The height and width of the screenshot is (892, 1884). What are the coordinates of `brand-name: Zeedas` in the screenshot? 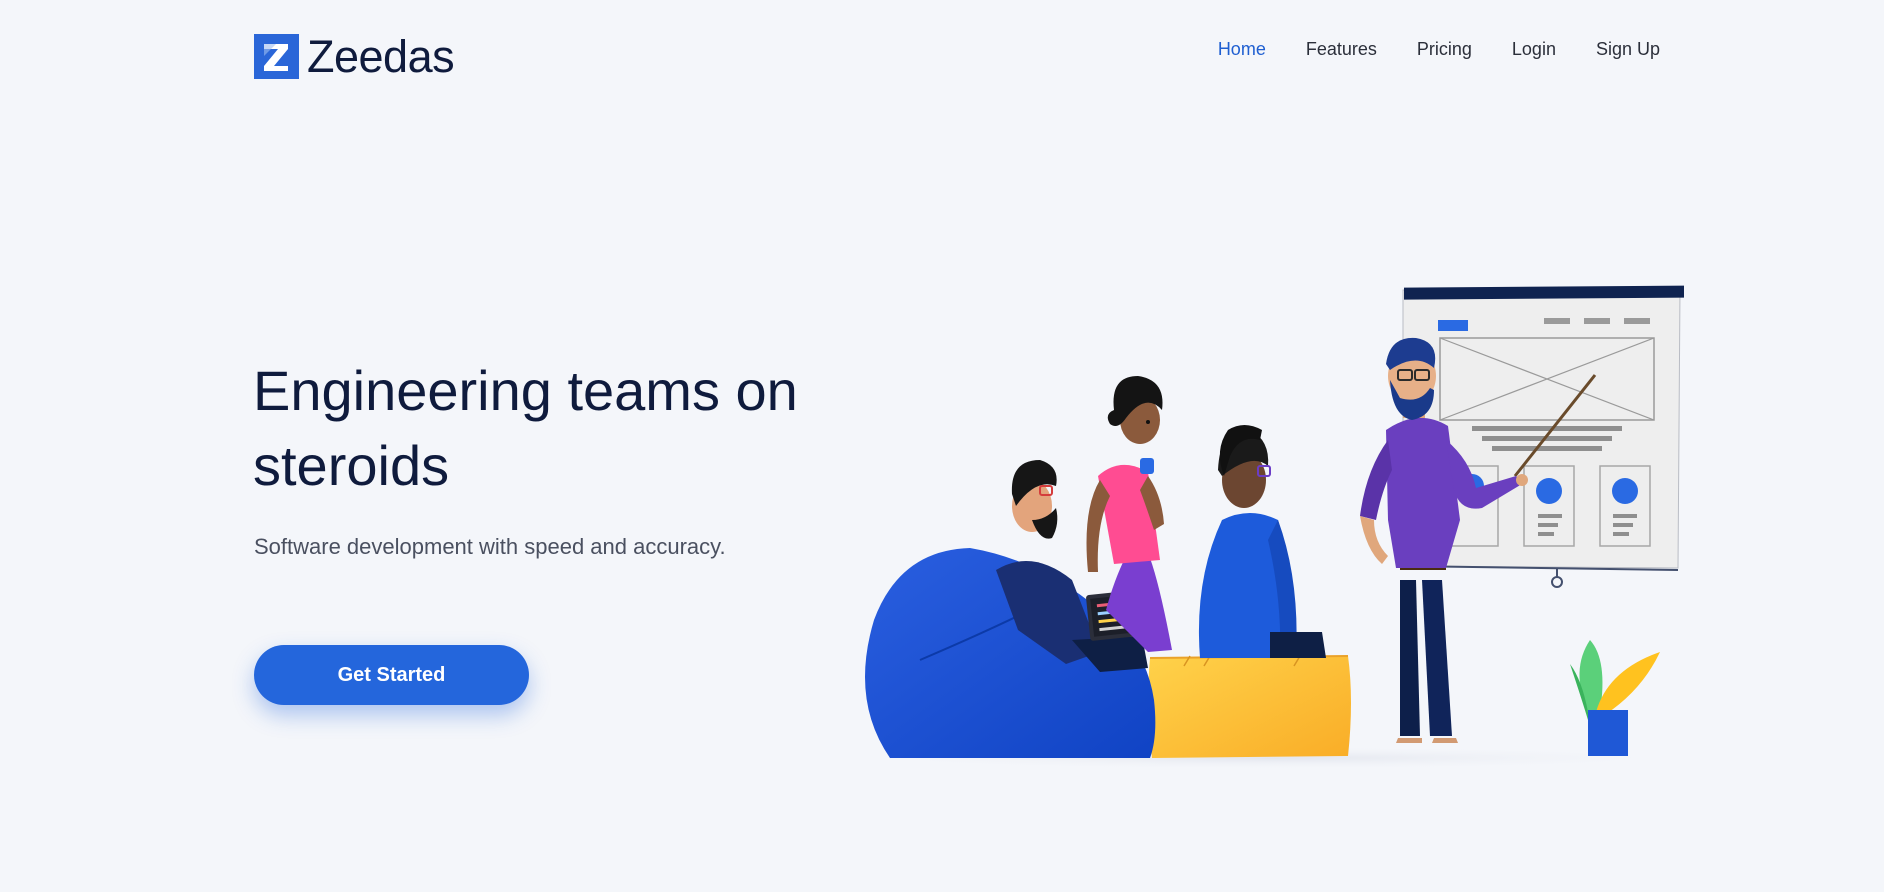 It's located at (381, 56).